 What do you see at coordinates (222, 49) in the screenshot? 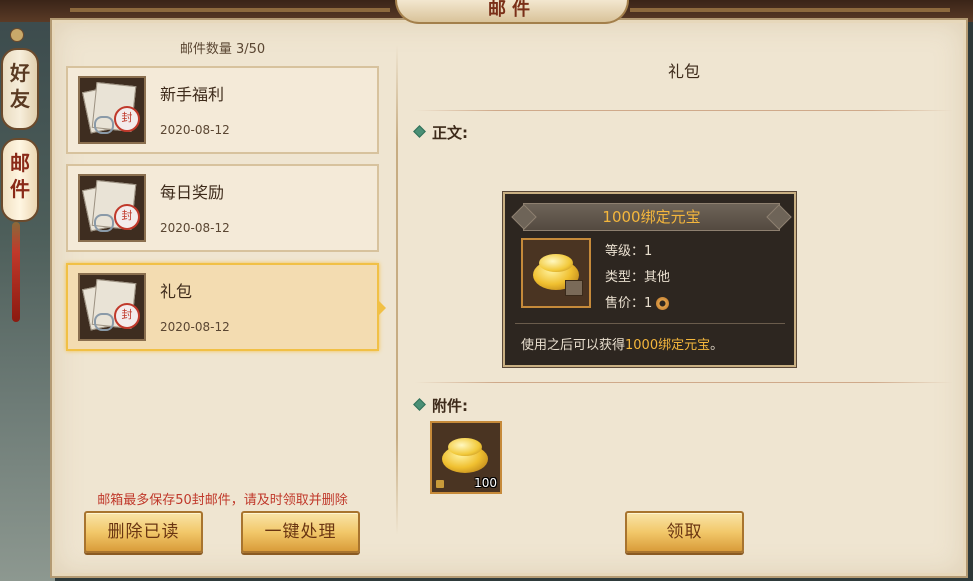
I see `mail-count: 邮件数量 3/50` at bounding box center [222, 49].